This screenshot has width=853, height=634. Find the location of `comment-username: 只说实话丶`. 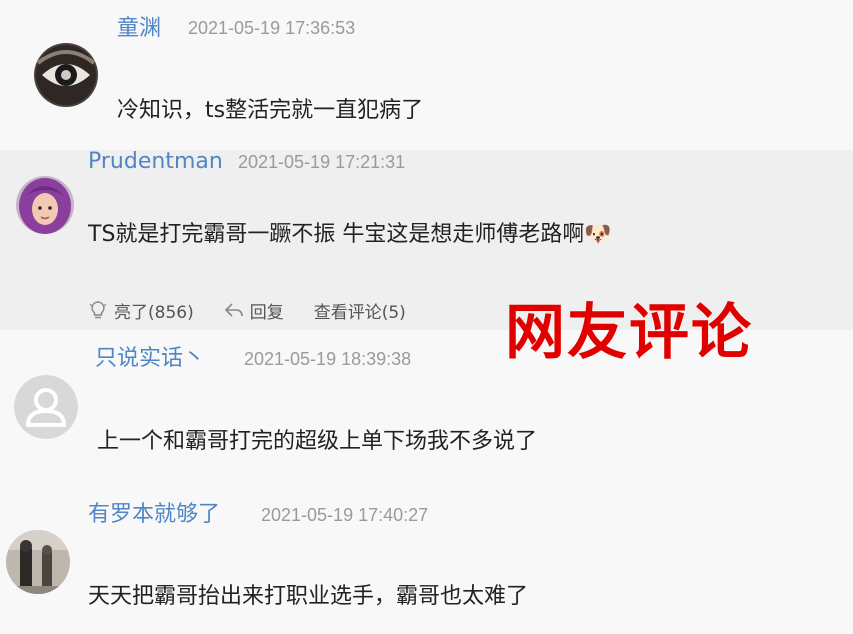

comment-username: 只说实话丶 is located at coordinates (150, 359).